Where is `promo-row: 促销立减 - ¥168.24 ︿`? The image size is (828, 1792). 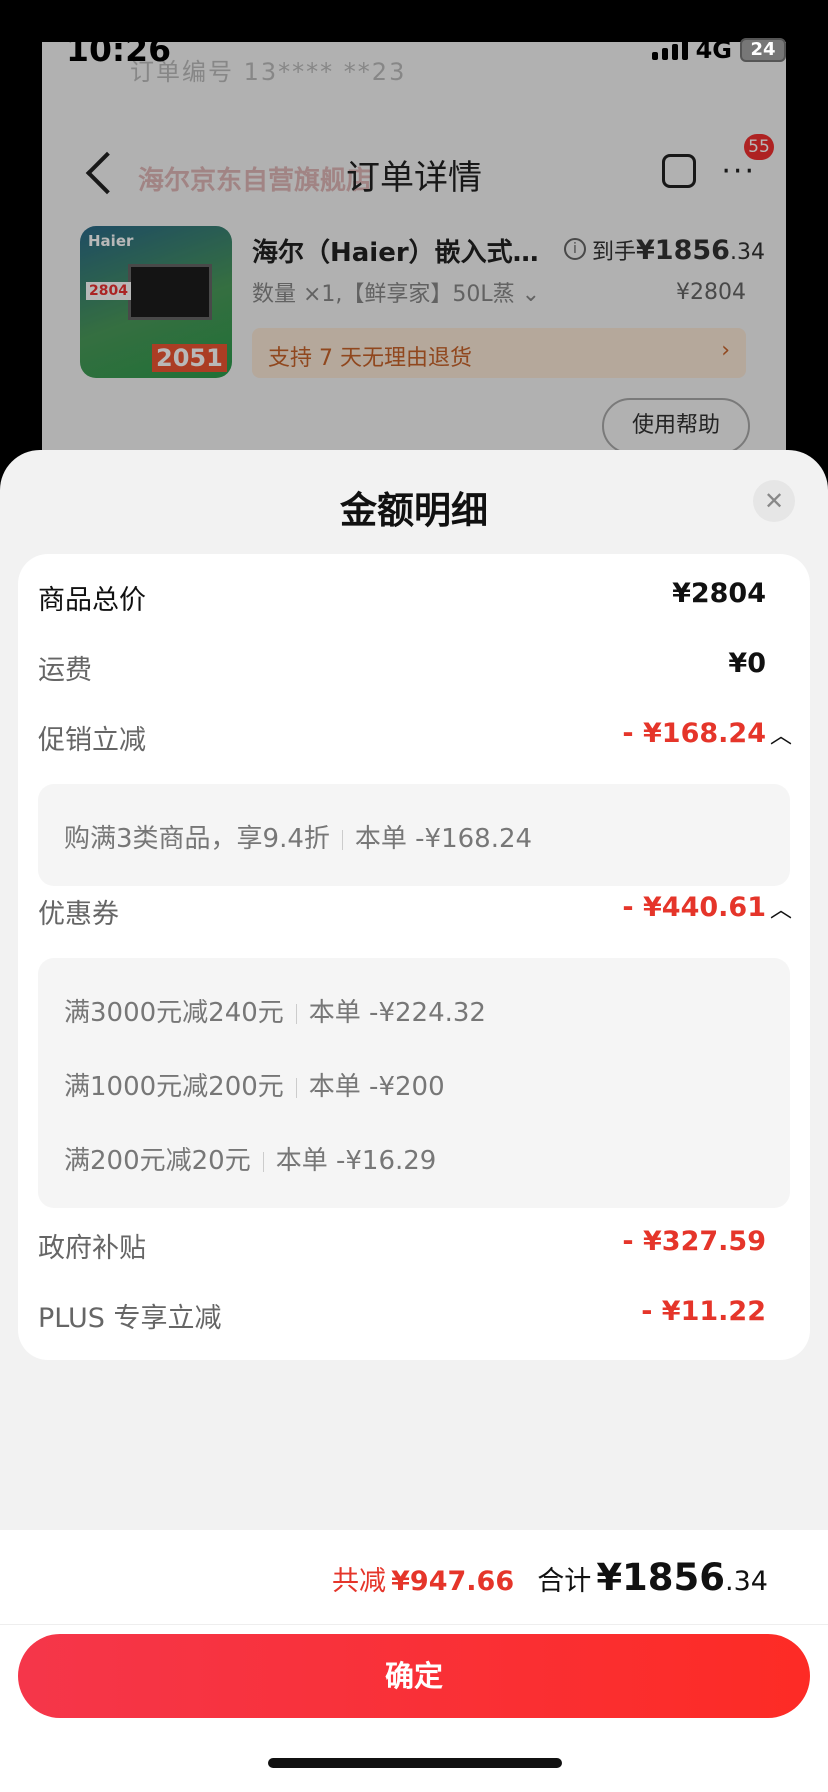 promo-row: 促销立减 - ¥168.24 ︿ is located at coordinates (415, 736).